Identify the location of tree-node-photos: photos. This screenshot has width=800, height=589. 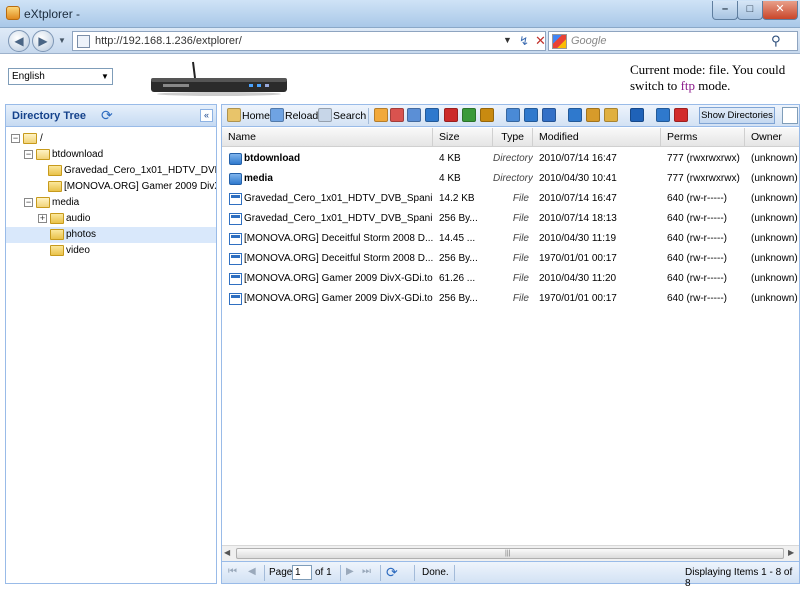
(111, 235).